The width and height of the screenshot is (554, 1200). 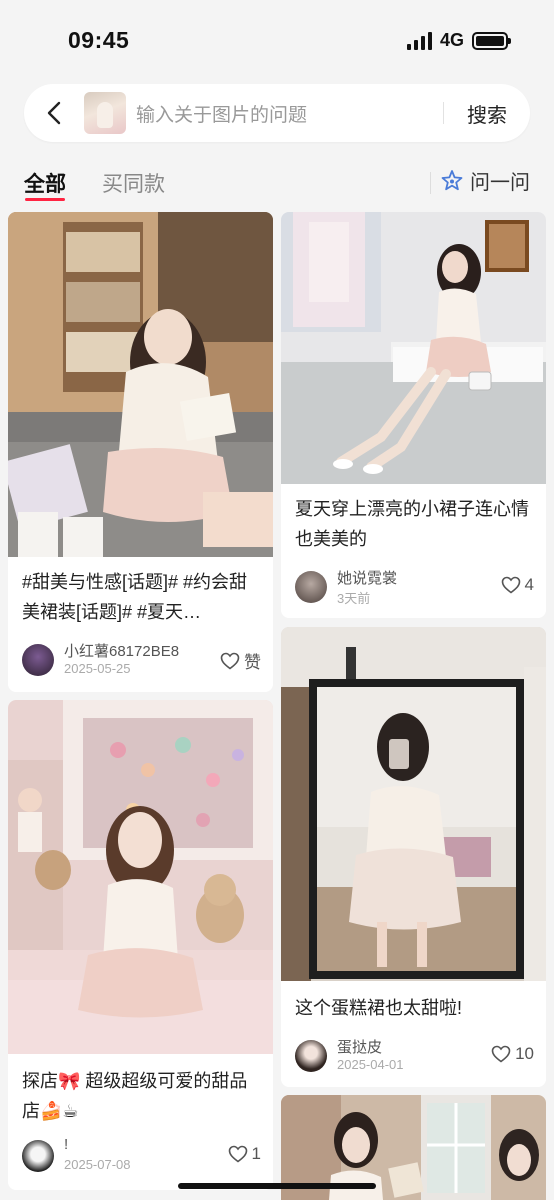 I want to click on note-title: 这个蛋糕裙也太甜啦!, so click(x=414, y=1008).